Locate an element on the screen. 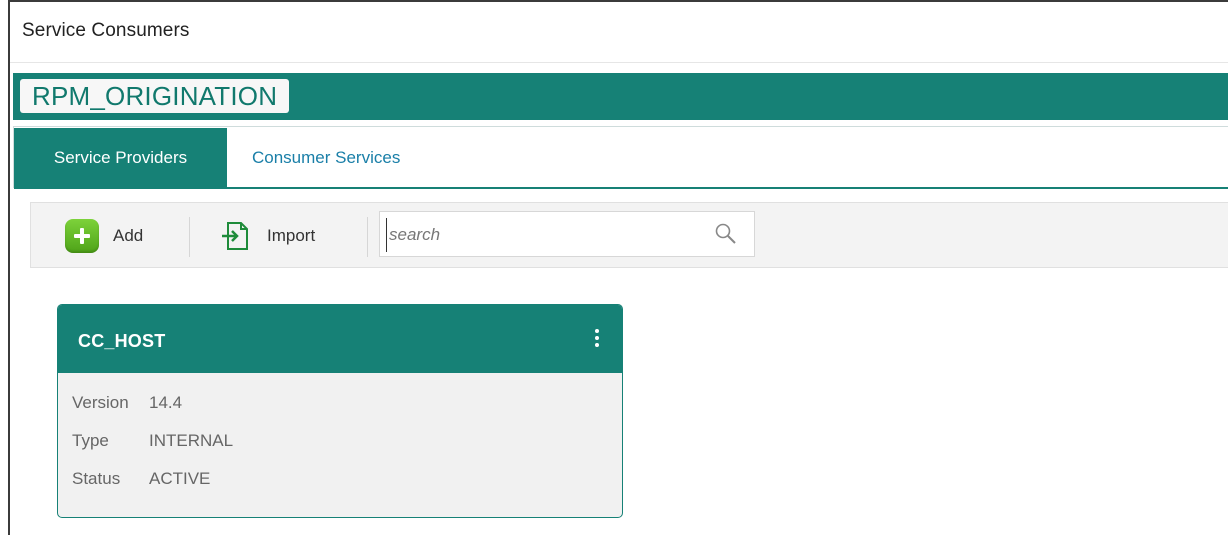 The width and height of the screenshot is (1228, 535). card-header: CC_HOST is located at coordinates (340, 339).